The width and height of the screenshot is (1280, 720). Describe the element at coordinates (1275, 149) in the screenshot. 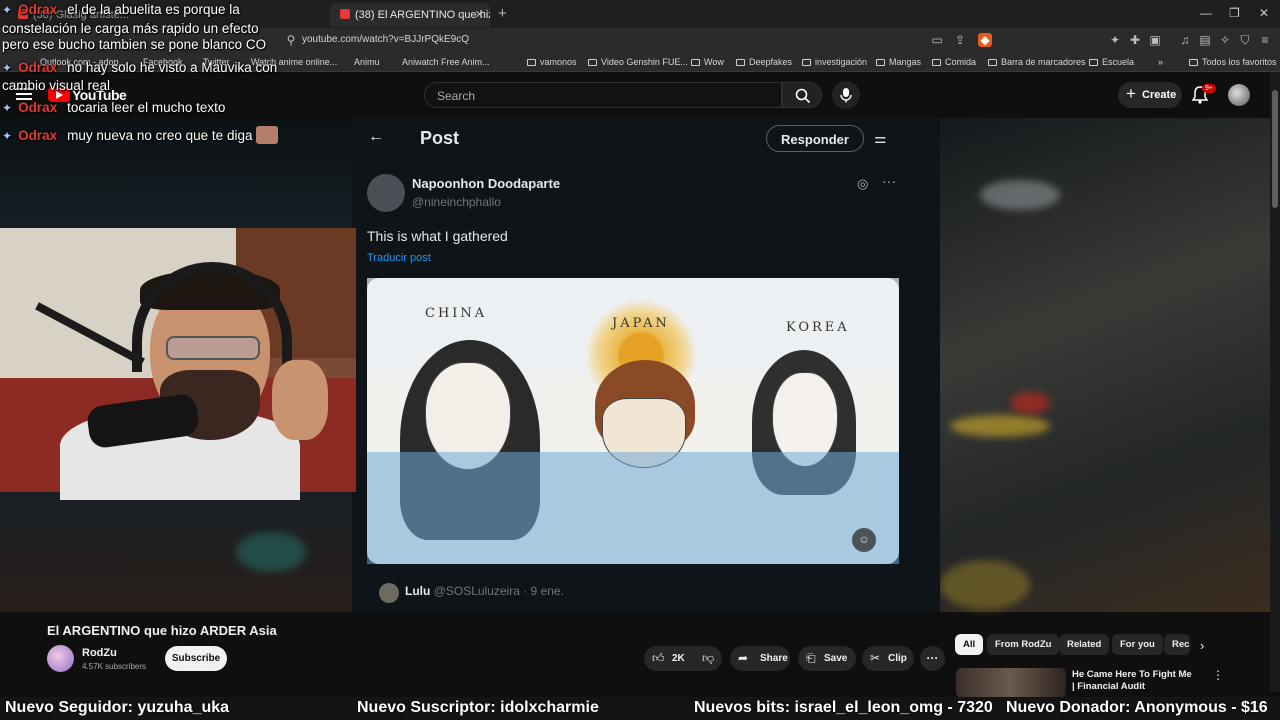

I see `scrollbar-thumb` at that location.